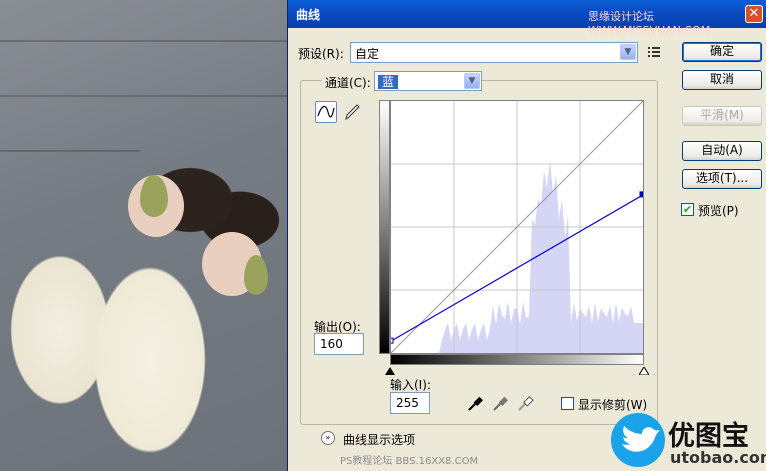  What do you see at coordinates (339, 344) in the screenshot?
I see `output-field: 160` at bounding box center [339, 344].